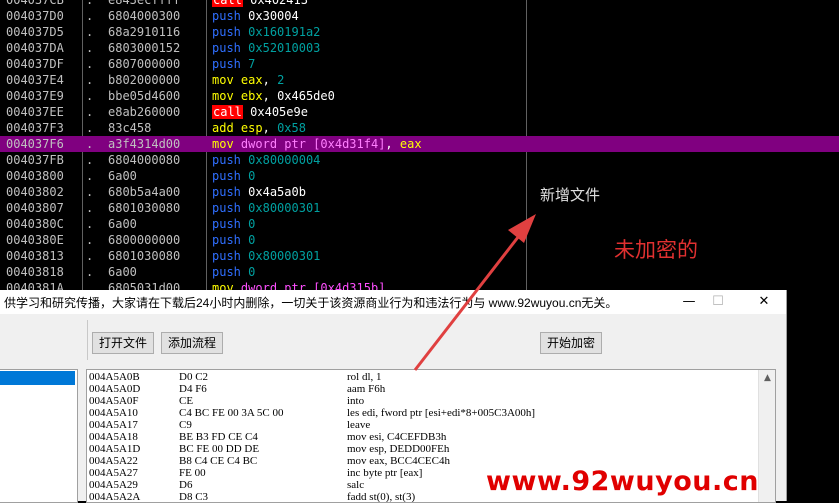 The width and height of the screenshot is (839, 503). I want to click on list-row: 004A5A1D BC FE 00 DD DE mov esp, DEDD00FEh, so click(431, 449).